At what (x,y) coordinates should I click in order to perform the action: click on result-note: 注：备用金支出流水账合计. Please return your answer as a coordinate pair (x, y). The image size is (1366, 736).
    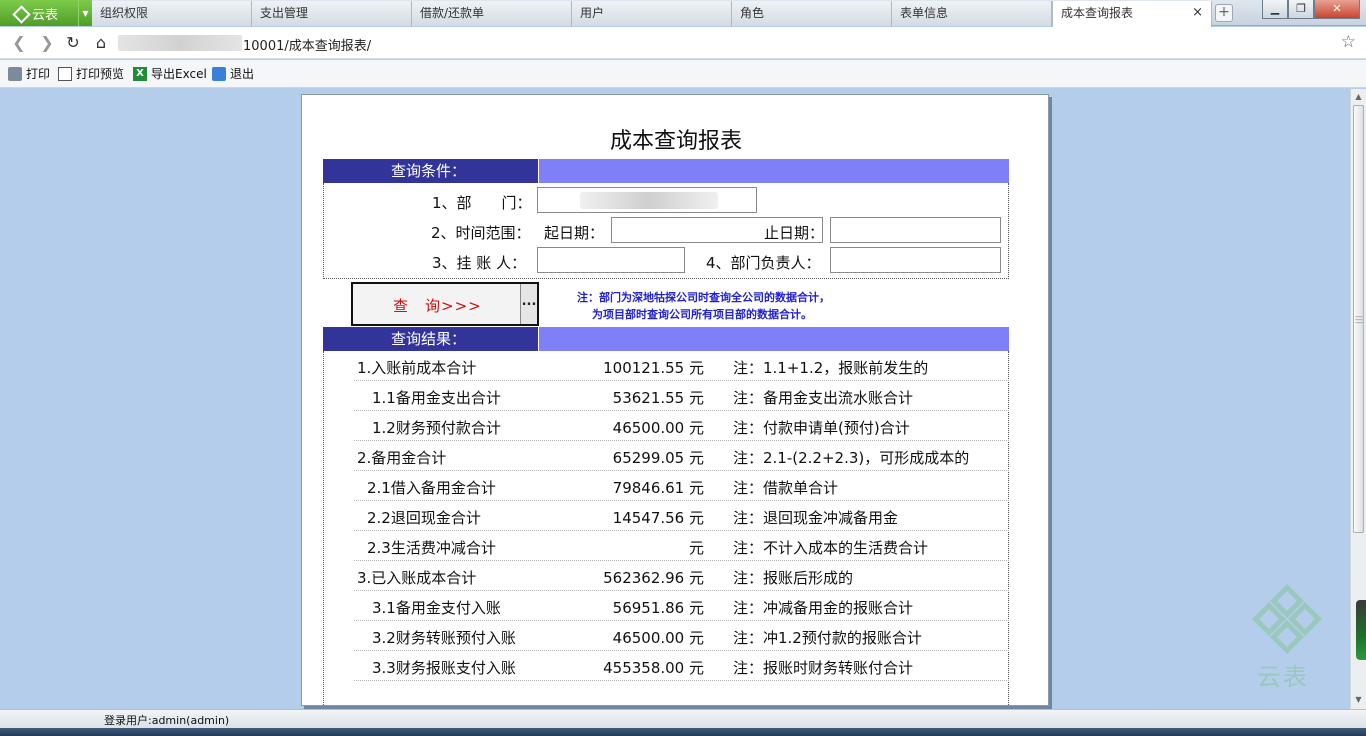
    Looking at the image, I should click on (823, 398).